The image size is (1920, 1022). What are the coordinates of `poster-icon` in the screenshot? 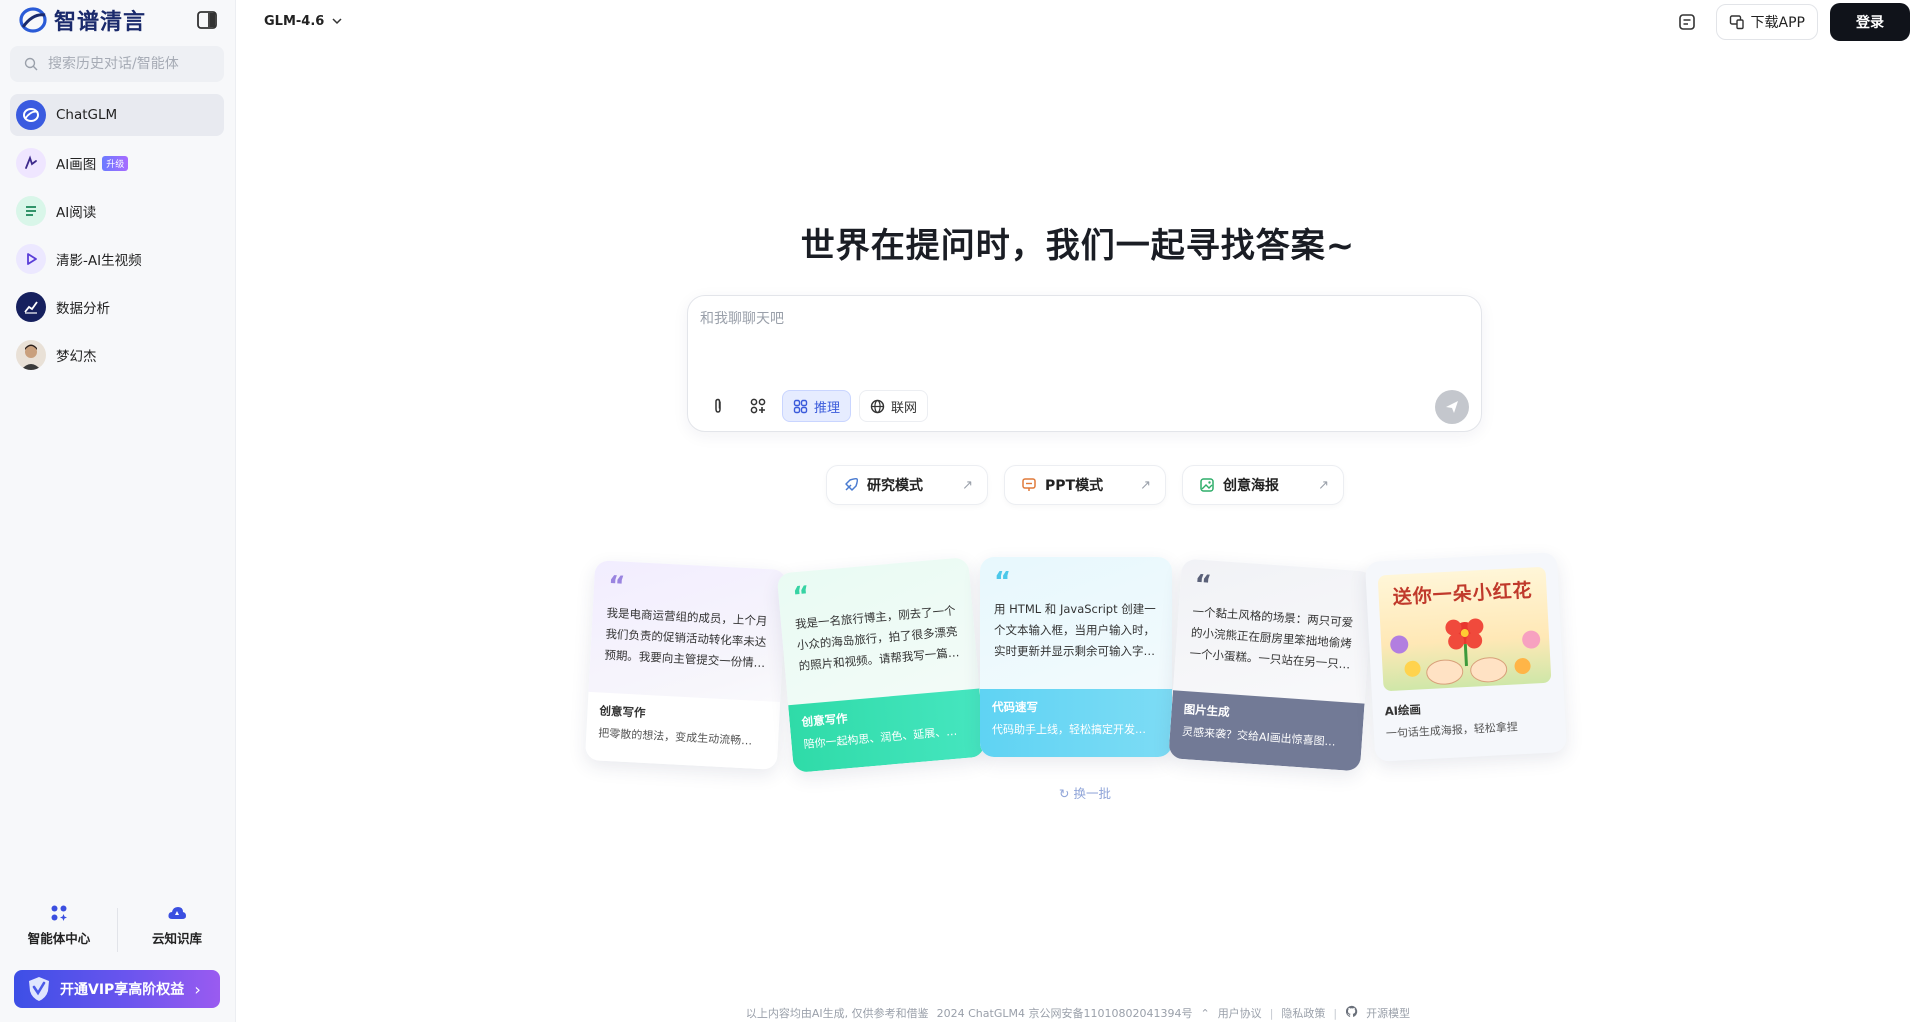 It's located at (1207, 485).